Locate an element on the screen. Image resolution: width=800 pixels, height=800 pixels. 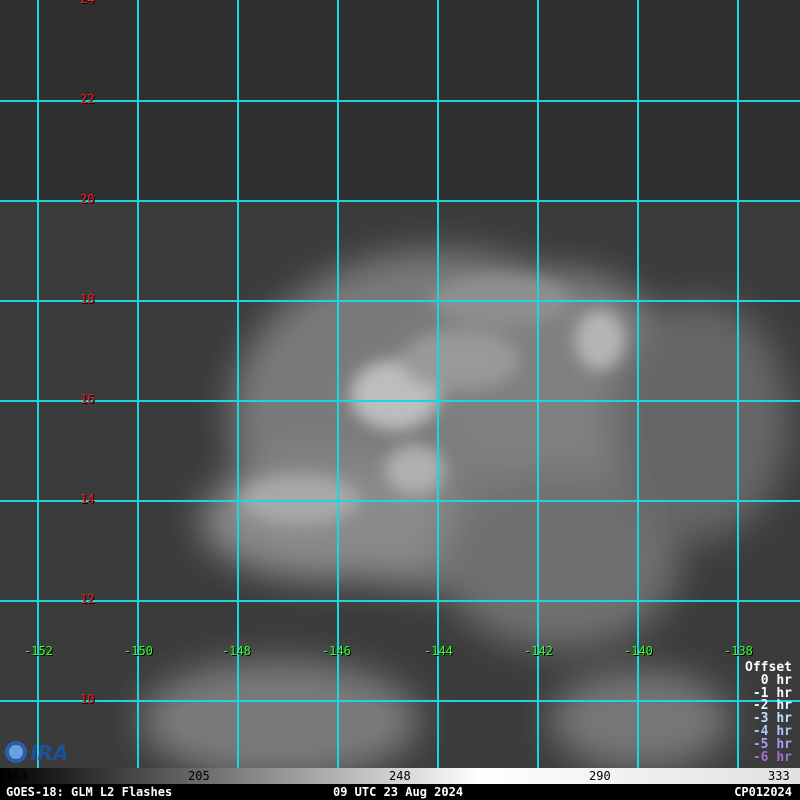
latitude-label: 18 is located at coordinates (87, 299).